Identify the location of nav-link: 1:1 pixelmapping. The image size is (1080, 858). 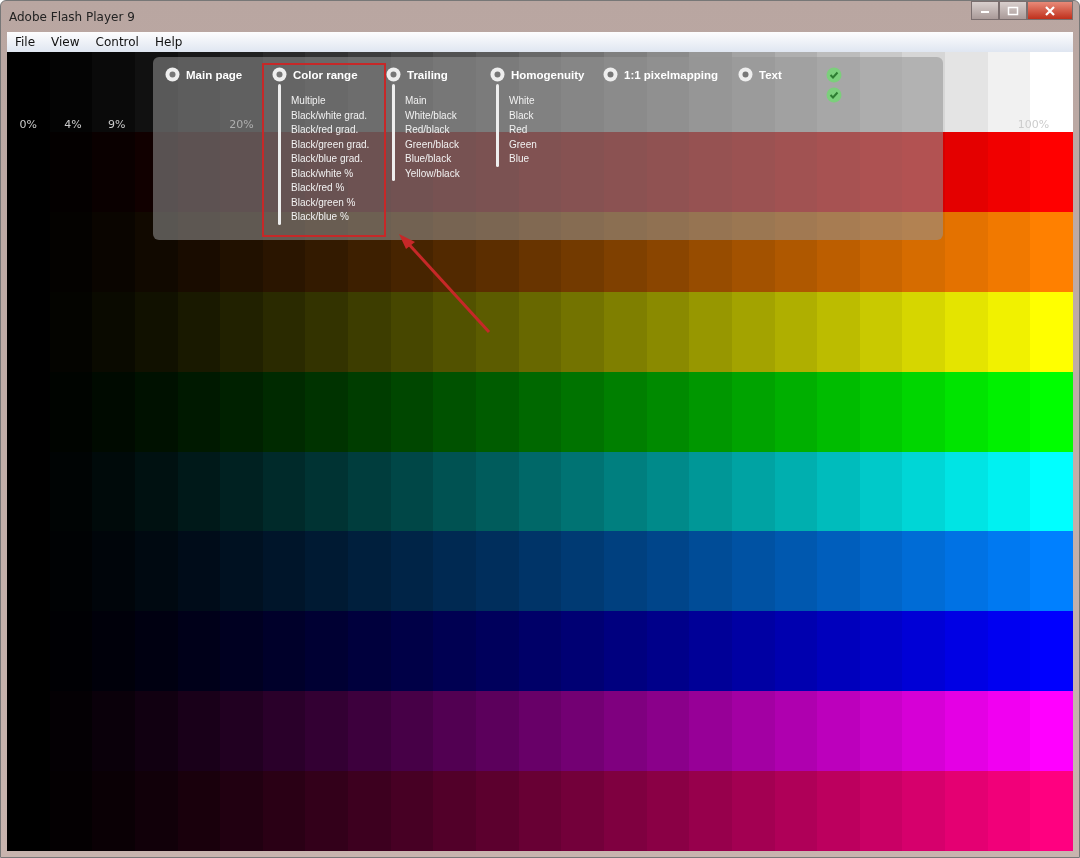
(671, 74).